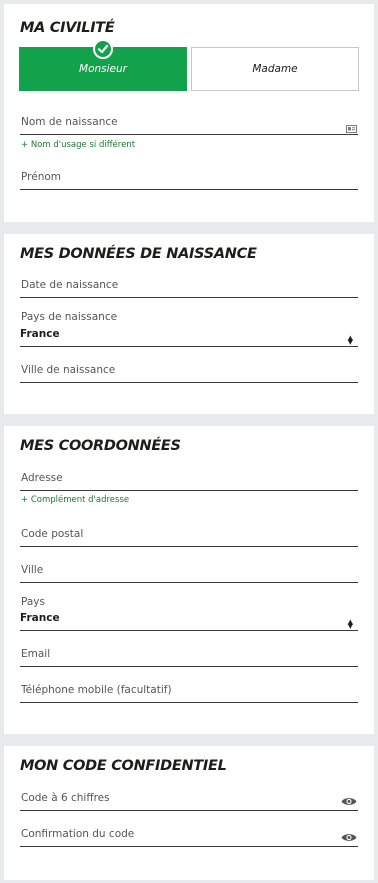 The height and width of the screenshot is (883, 378). I want to click on birth-title: MES DONNÉES DE NAISSANCE, so click(138, 254).